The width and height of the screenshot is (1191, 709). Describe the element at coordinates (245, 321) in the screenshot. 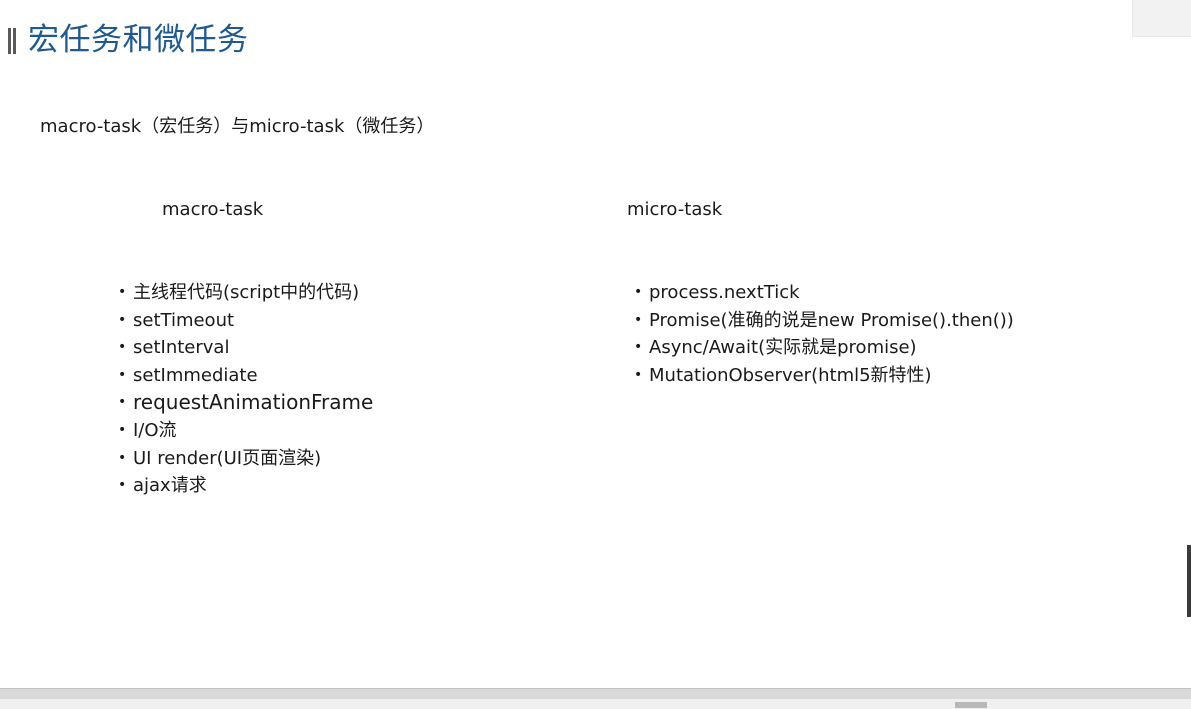

I see `list-item: • setTimeout` at that location.